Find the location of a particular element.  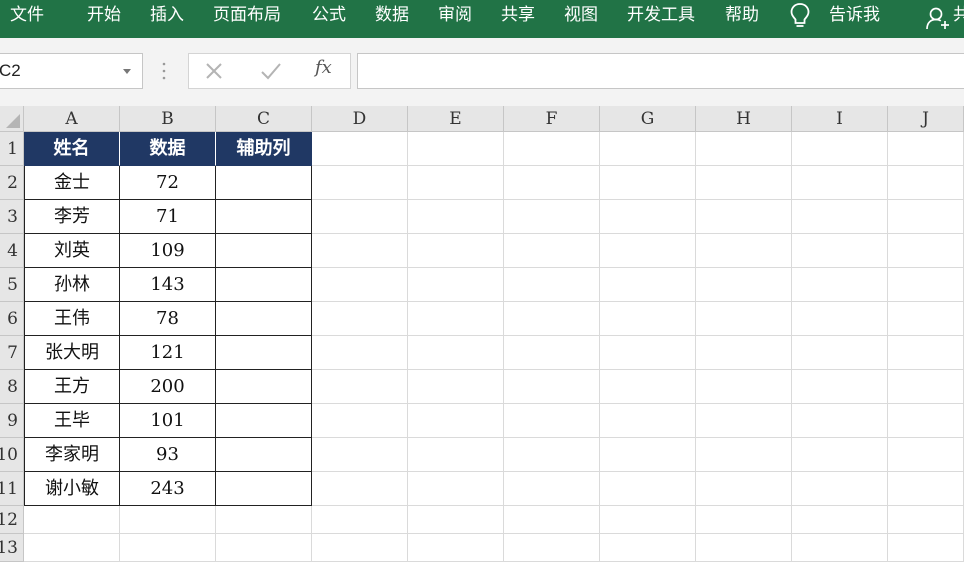

cell-f8 is located at coordinates (552, 387).